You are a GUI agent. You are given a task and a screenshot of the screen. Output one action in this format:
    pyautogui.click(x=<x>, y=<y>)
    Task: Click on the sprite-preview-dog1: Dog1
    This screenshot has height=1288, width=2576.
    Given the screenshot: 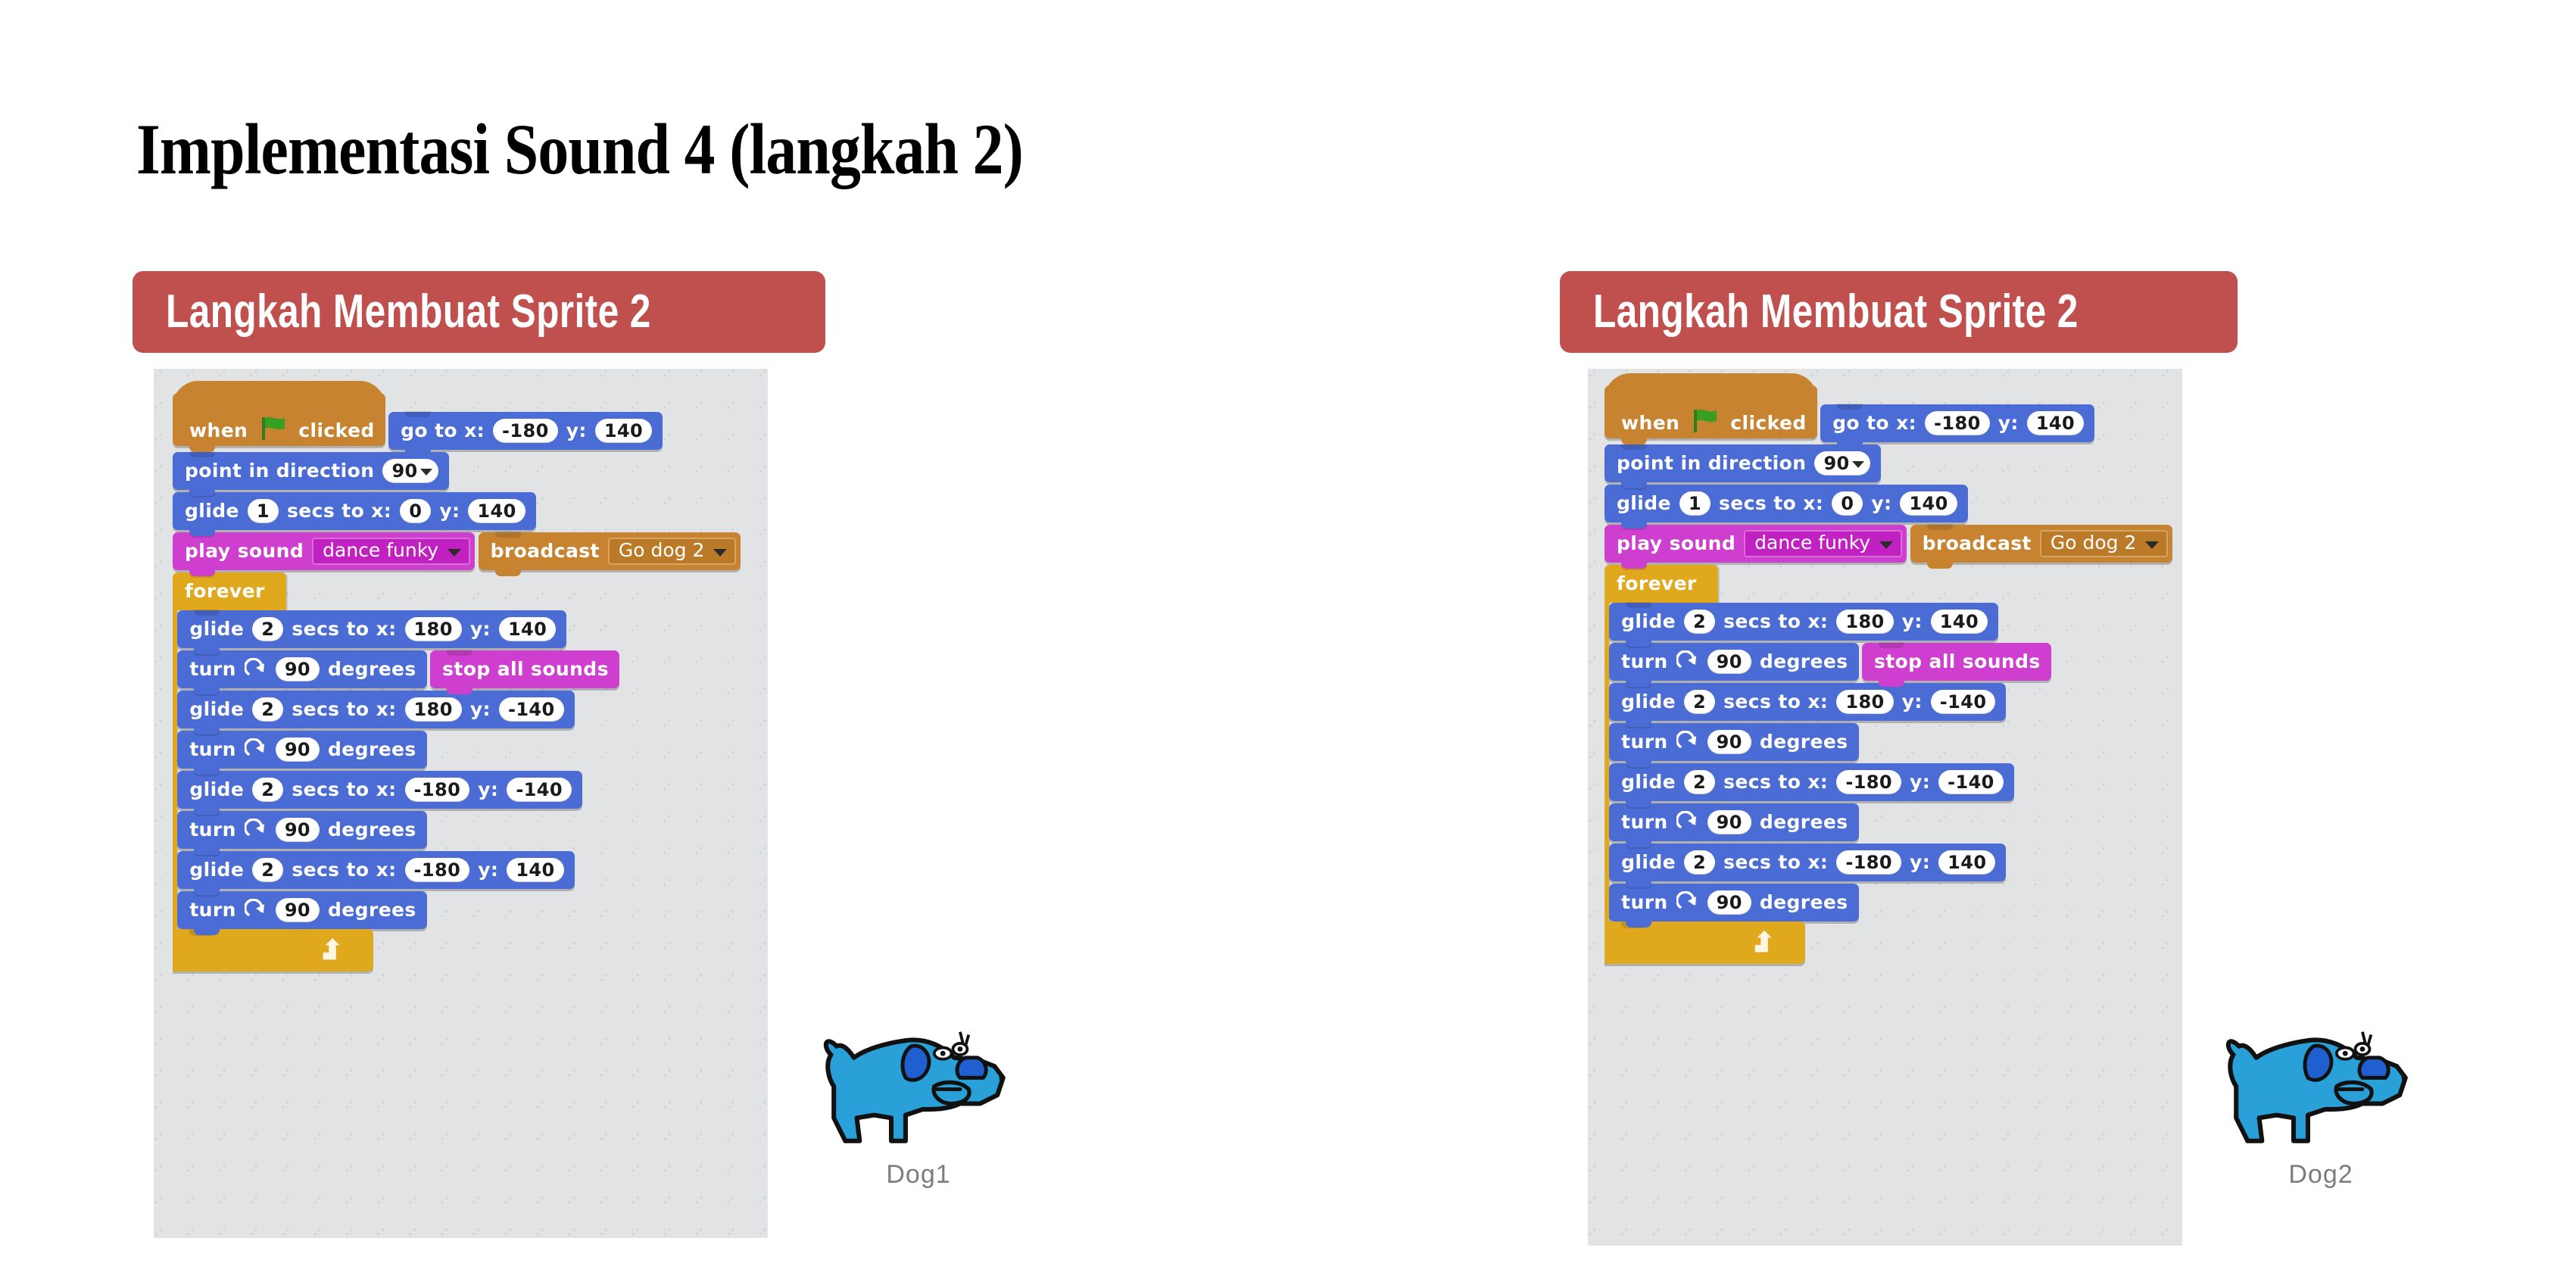 What is the action you would take?
    pyautogui.click(x=918, y=1102)
    